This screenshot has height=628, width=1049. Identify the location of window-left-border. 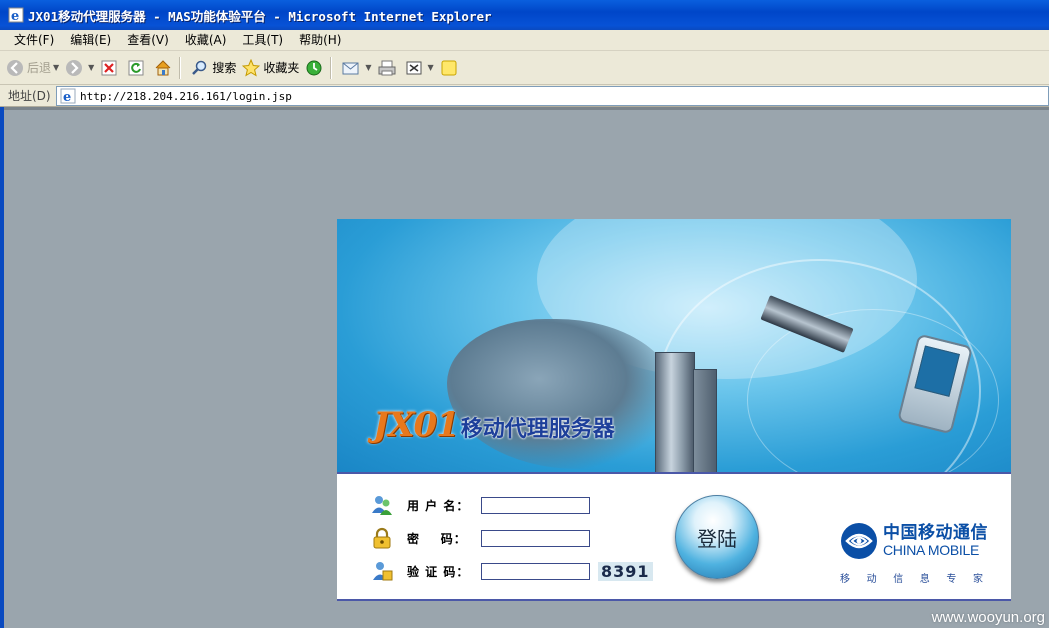
(2, 367).